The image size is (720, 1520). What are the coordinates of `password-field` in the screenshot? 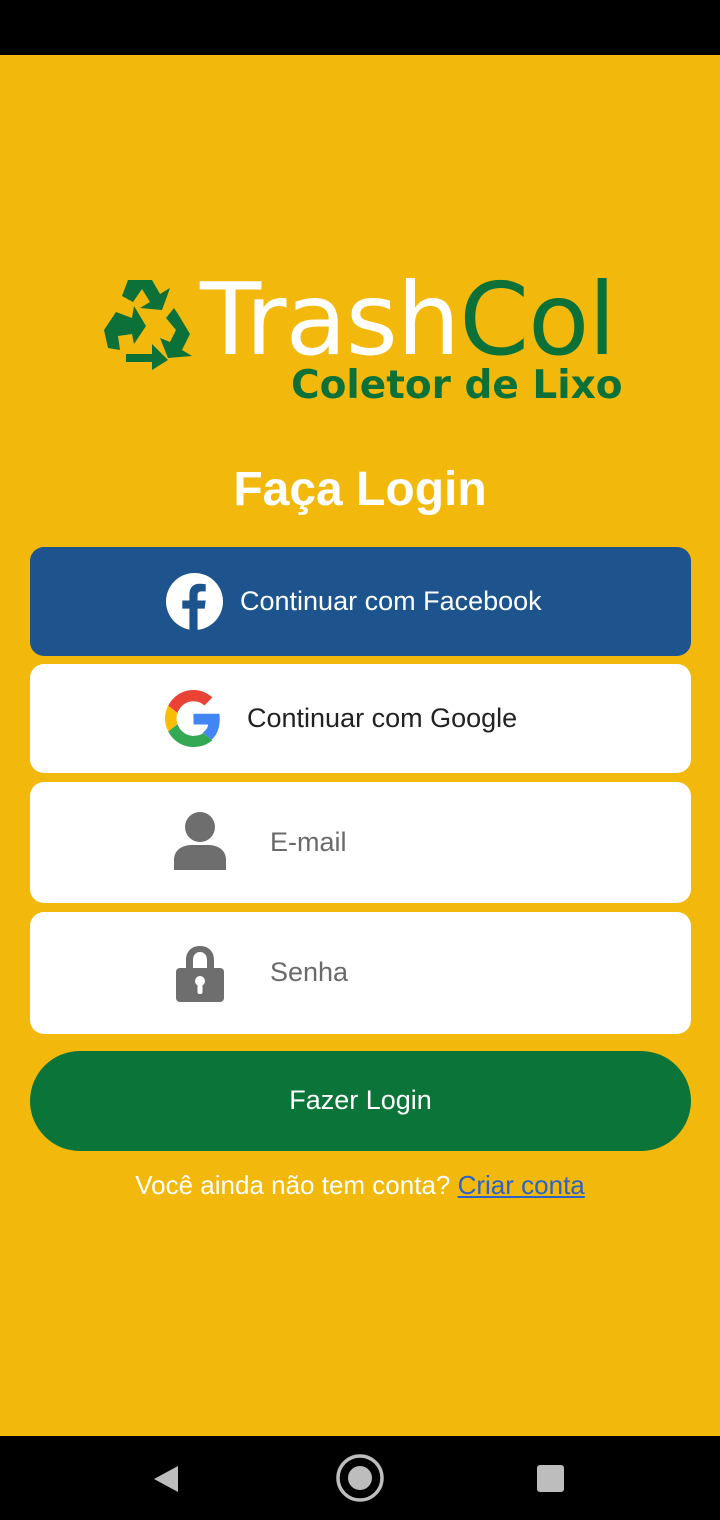 It's located at (360, 973).